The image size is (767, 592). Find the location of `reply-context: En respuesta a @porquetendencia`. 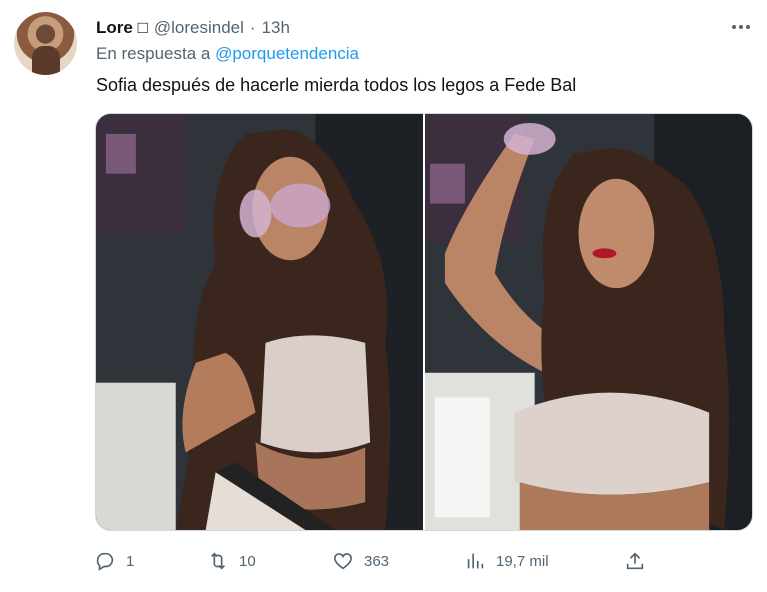

reply-context: En respuesta a @porquetendencia is located at coordinates (227, 54).